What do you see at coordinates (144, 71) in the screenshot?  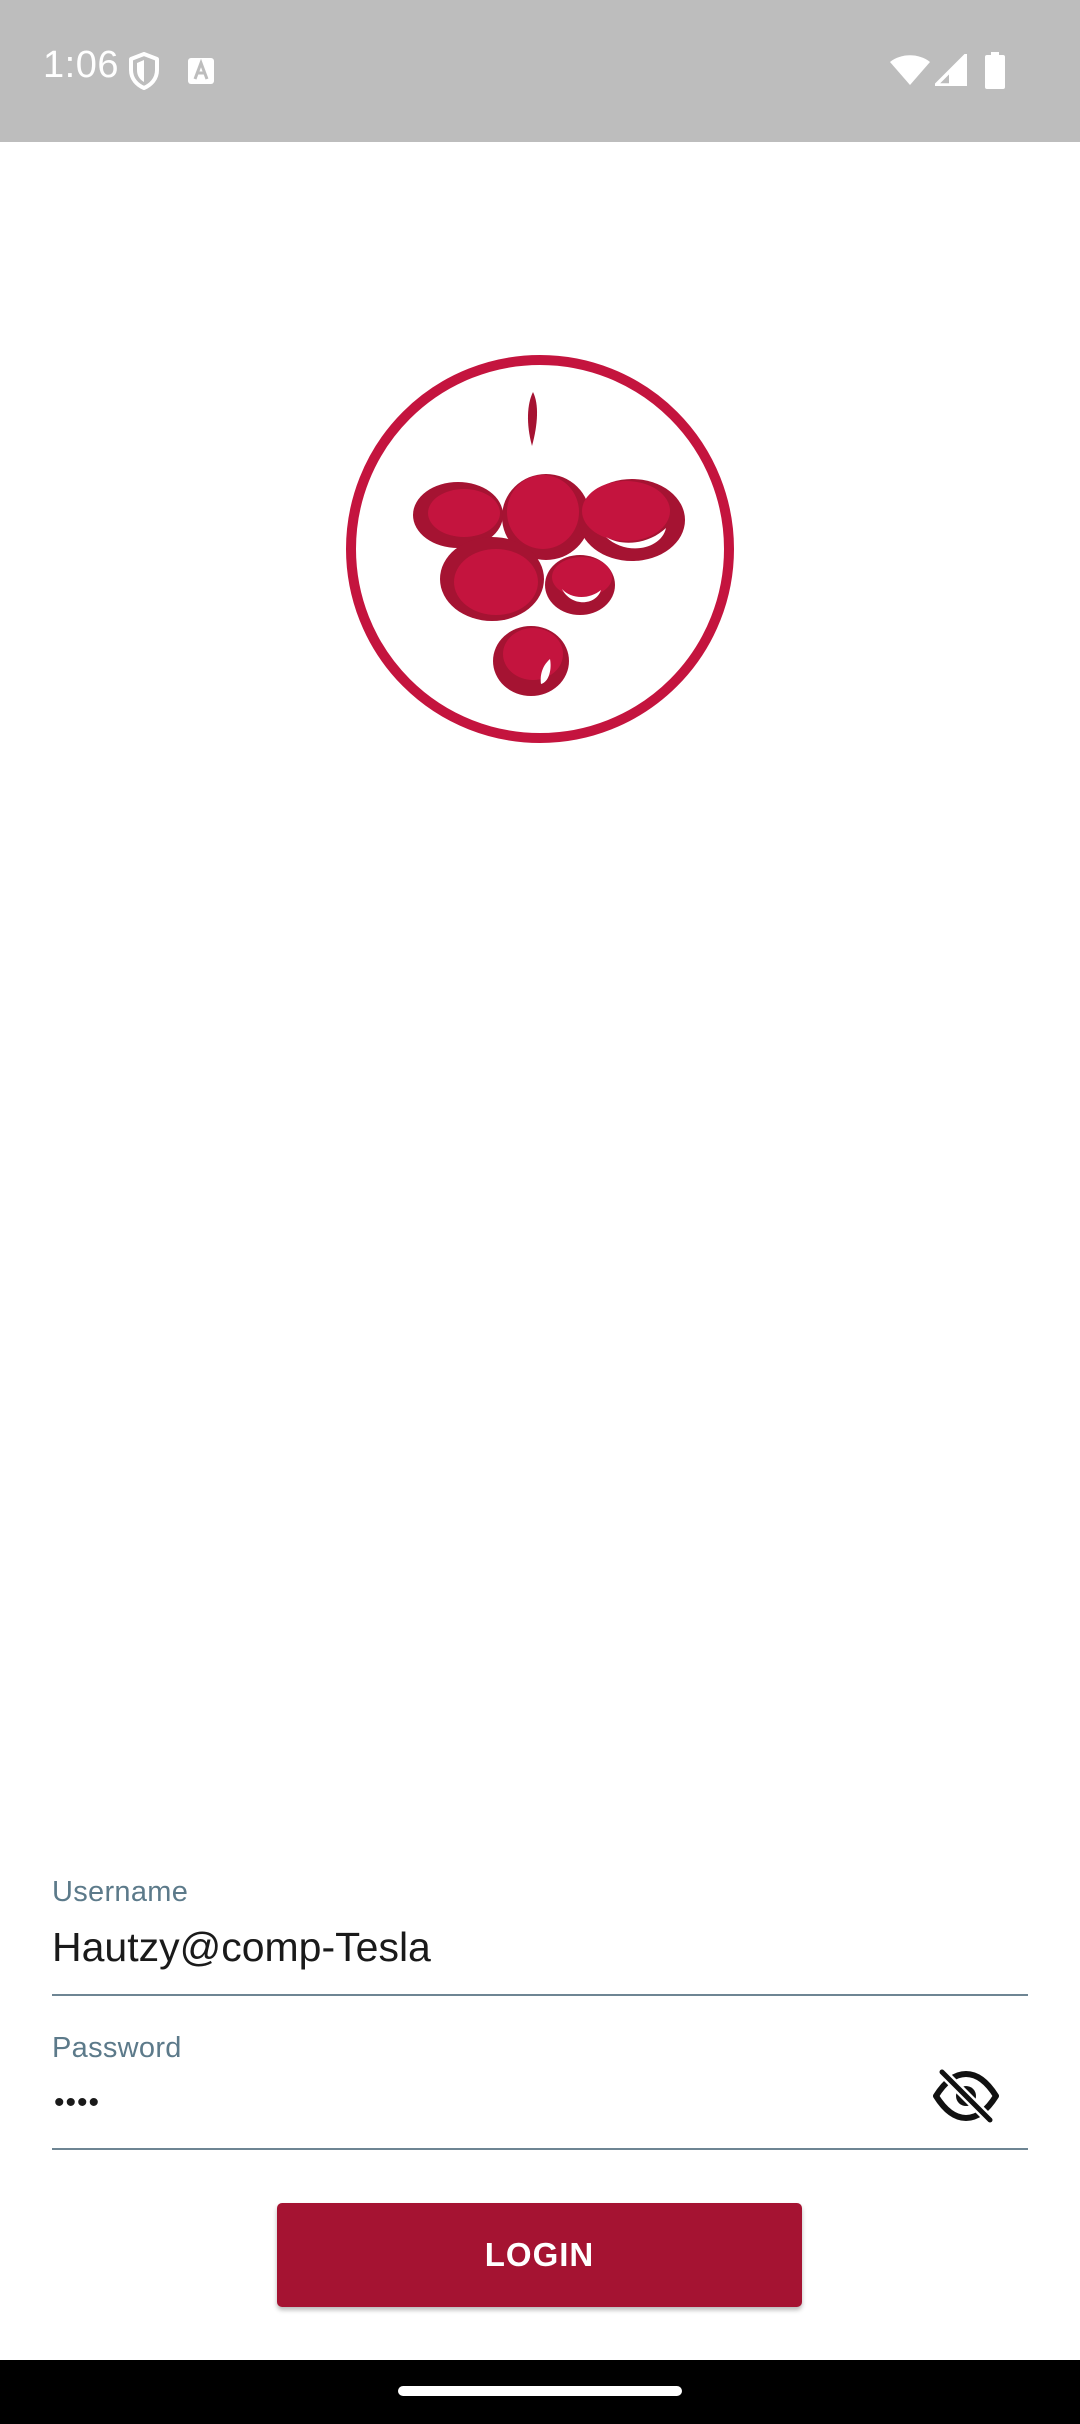 I see `shield-icon` at bounding box center [144, 71].